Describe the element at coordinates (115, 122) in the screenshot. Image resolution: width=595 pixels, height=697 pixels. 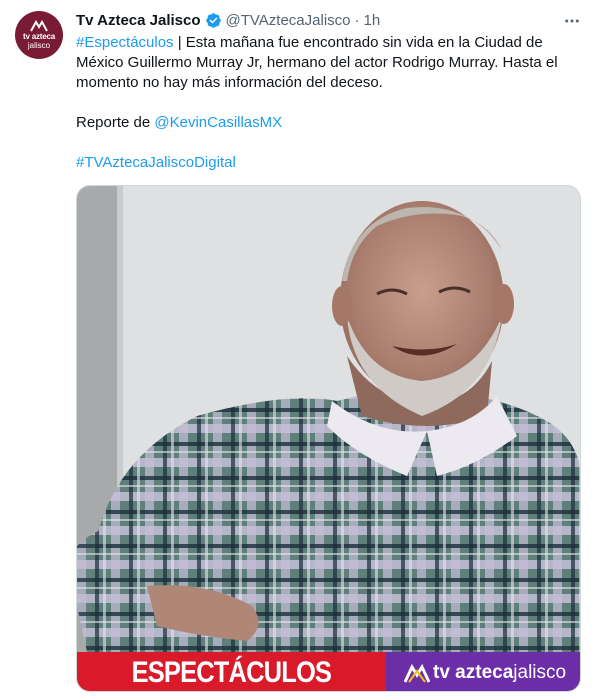
I see `report-prefix: Reporte de` at that location.